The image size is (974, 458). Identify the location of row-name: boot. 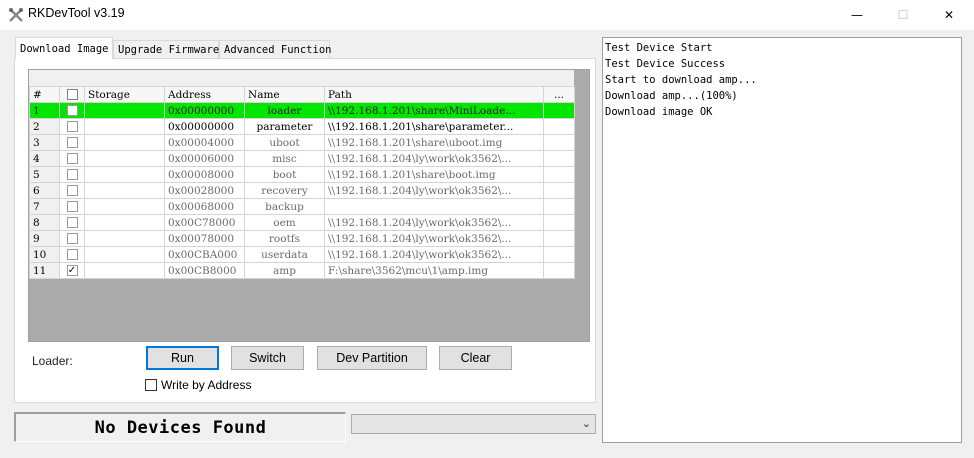
(284, 174).